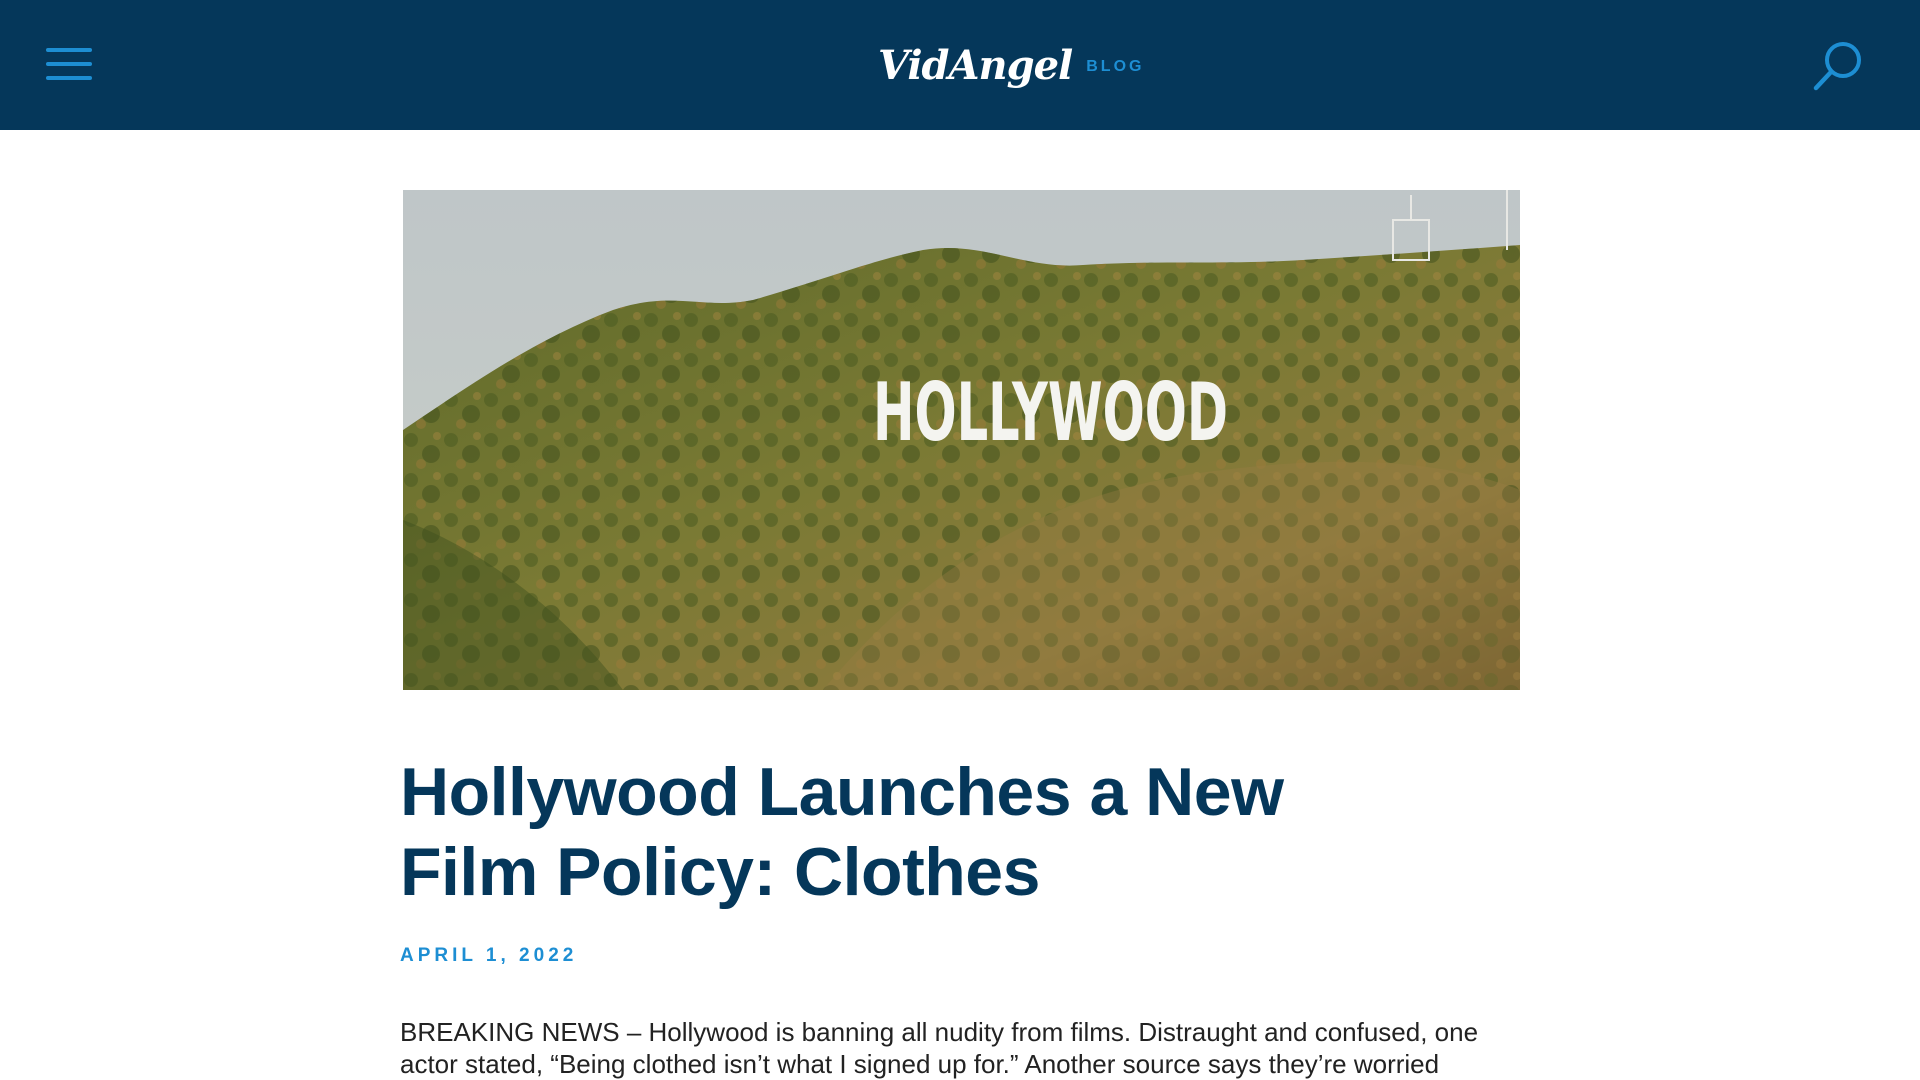  What do you see at coordinates (975, 65) in the screenshot?
I see `logo-text: VidAngel` at bounding box center [975, 65].